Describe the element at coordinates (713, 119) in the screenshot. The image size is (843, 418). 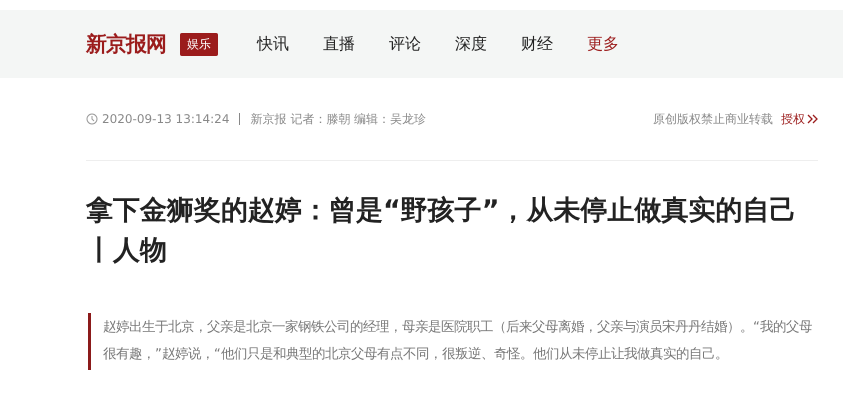
I see `copyright-notice: 原创版权禁止商业转载` at that location.